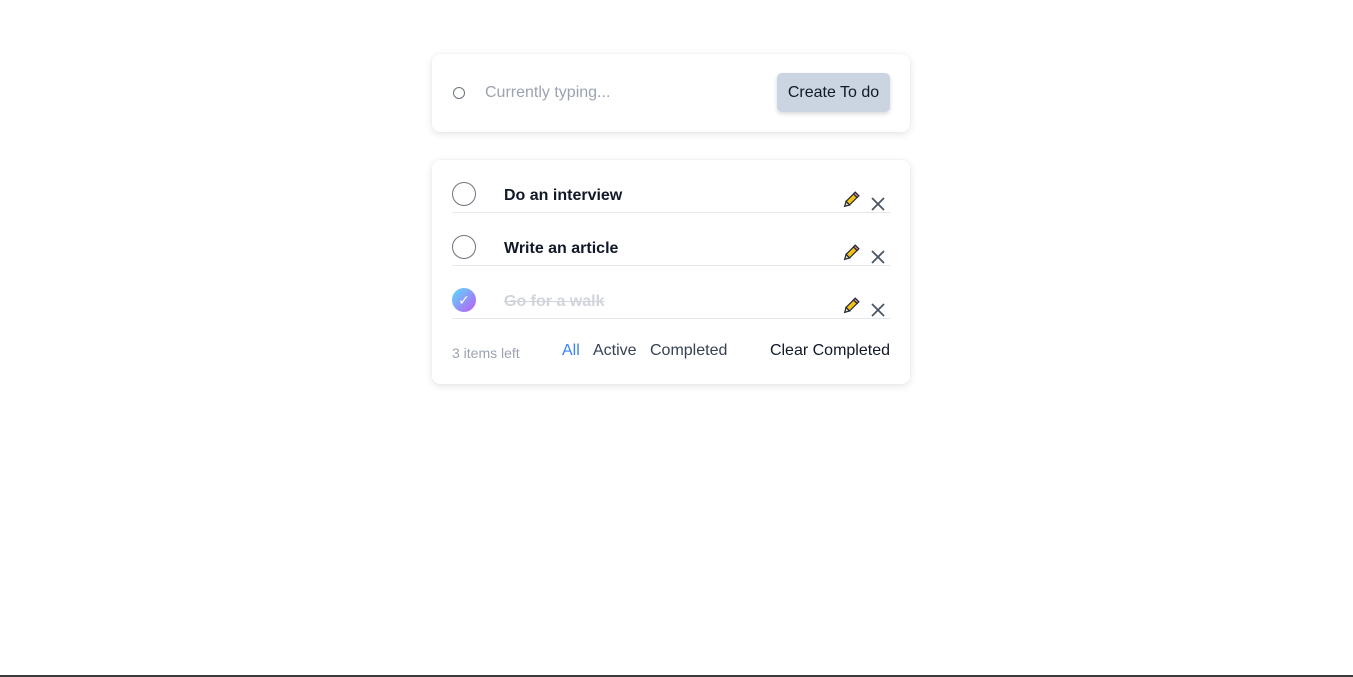 This screenshot has width=1353, height=677. I want to click on create-todo-button: Create To do, so click(833, 92).